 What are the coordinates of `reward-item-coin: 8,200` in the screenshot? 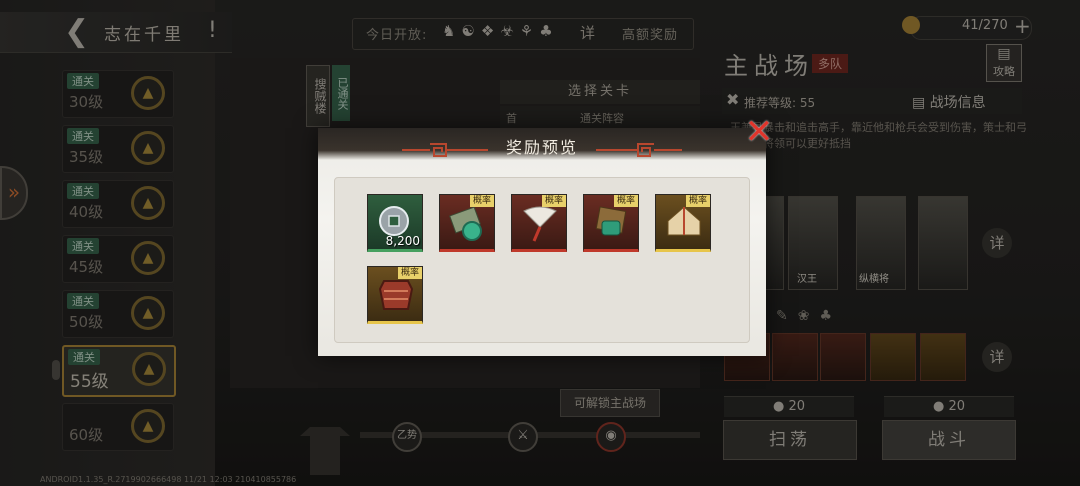 It's located at (395, 223).